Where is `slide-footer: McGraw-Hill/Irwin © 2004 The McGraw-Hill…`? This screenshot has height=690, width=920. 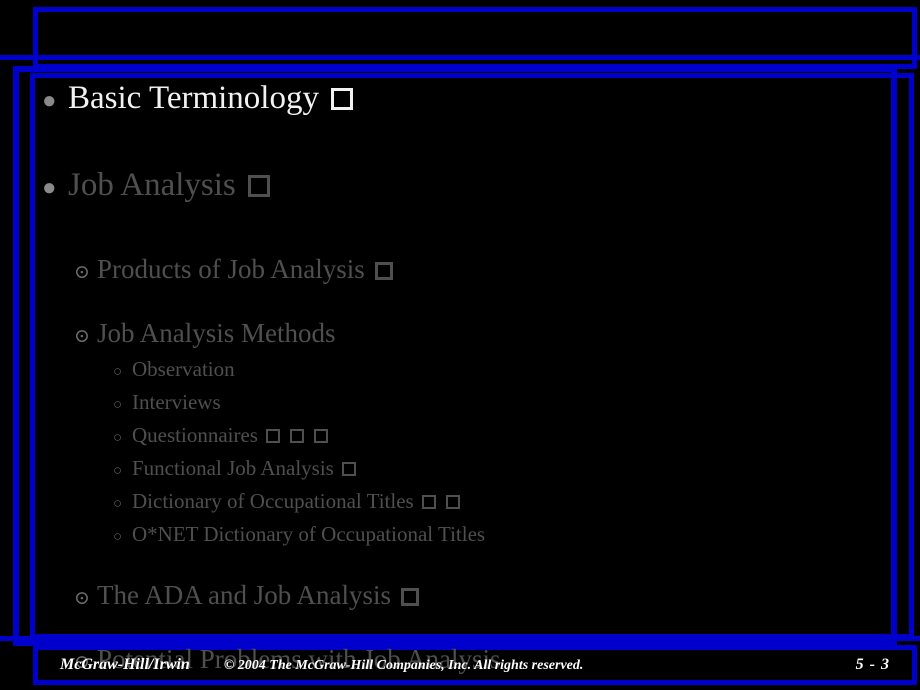
slide-footer: McGraw-Hill/Irwin © 2004 The McGraw-Hill… is located at coordinates (475, 665).